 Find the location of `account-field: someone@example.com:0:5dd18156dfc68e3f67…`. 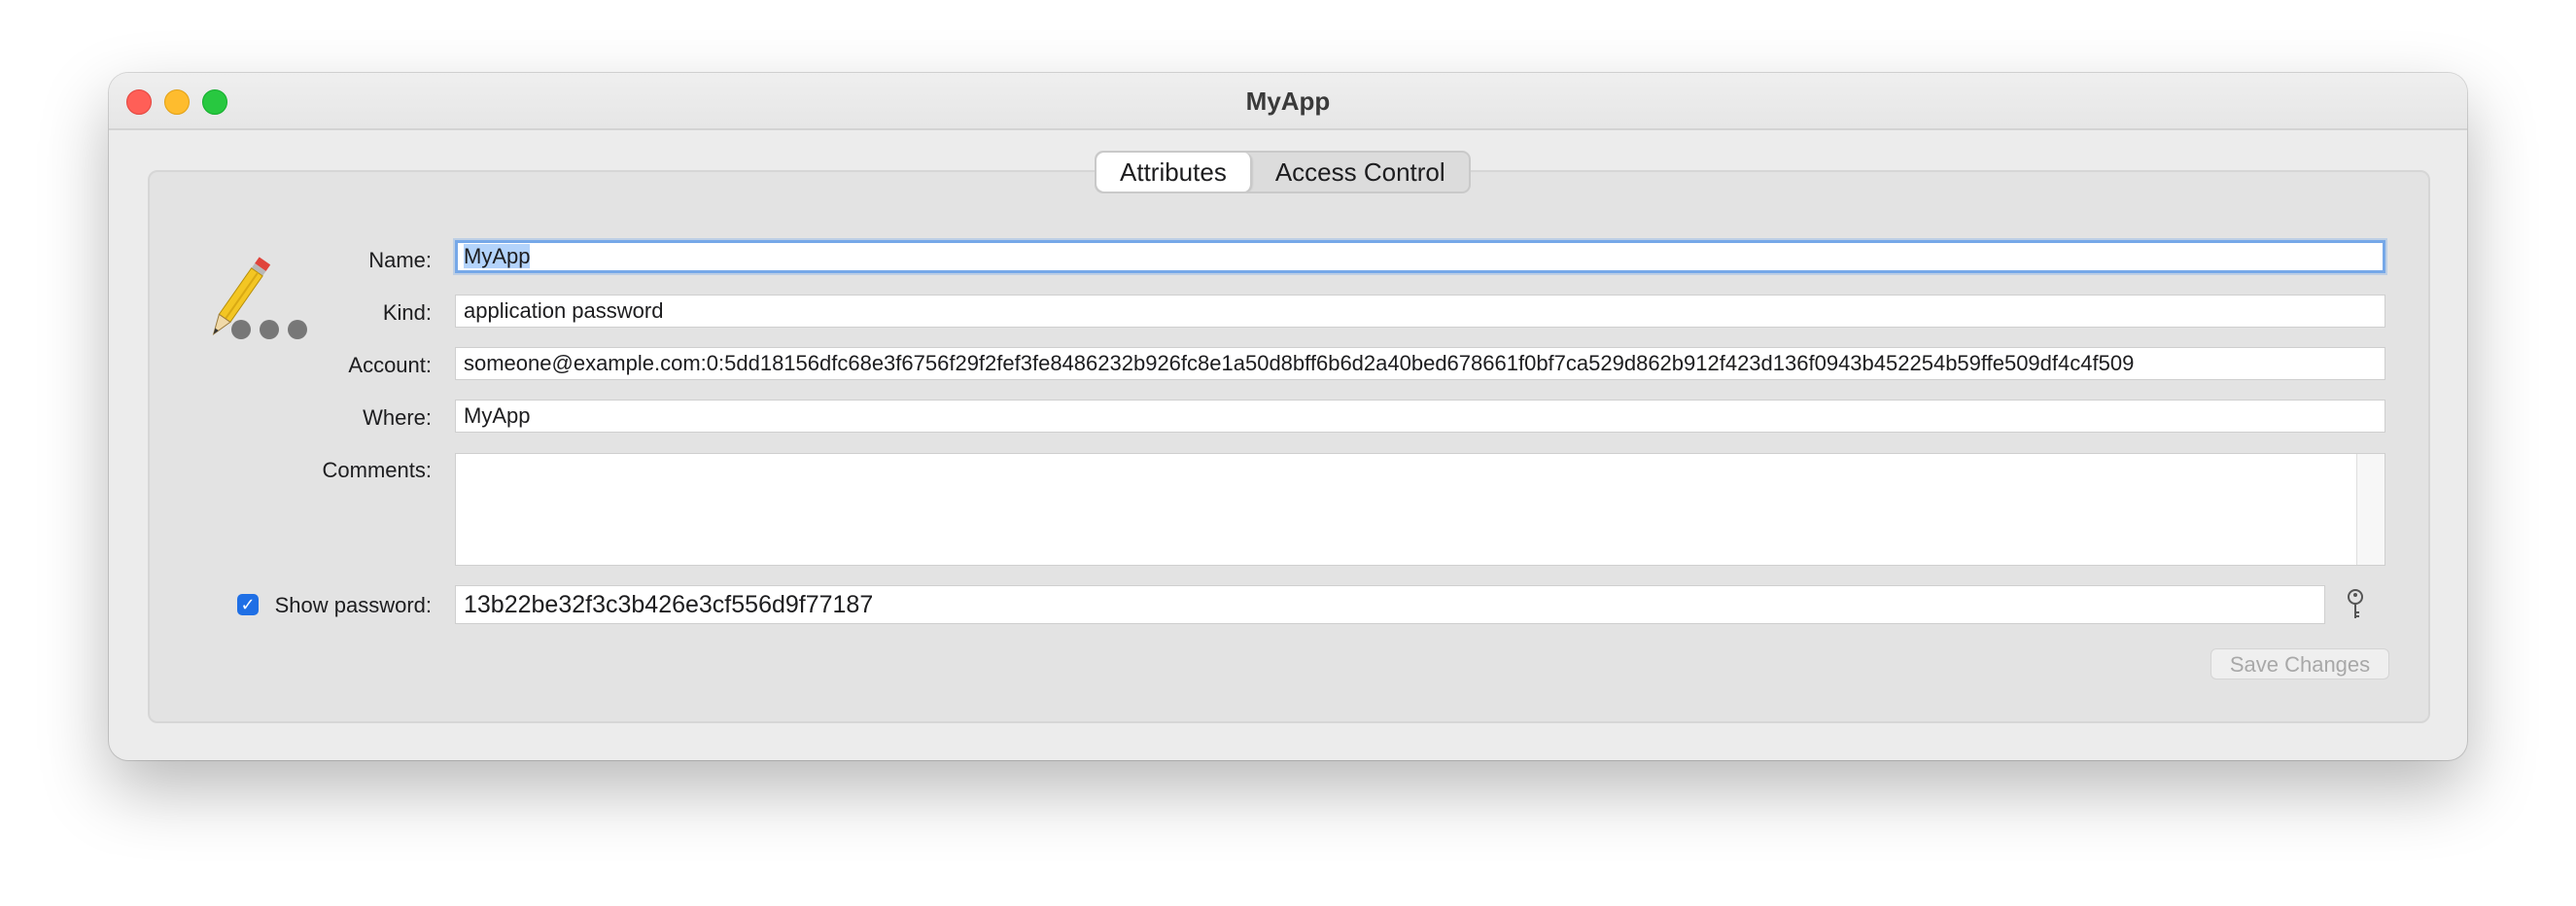

account-field: someone@example.com:0:5dd18156dfc68e3f67… is located at coordinates (1420, 363).